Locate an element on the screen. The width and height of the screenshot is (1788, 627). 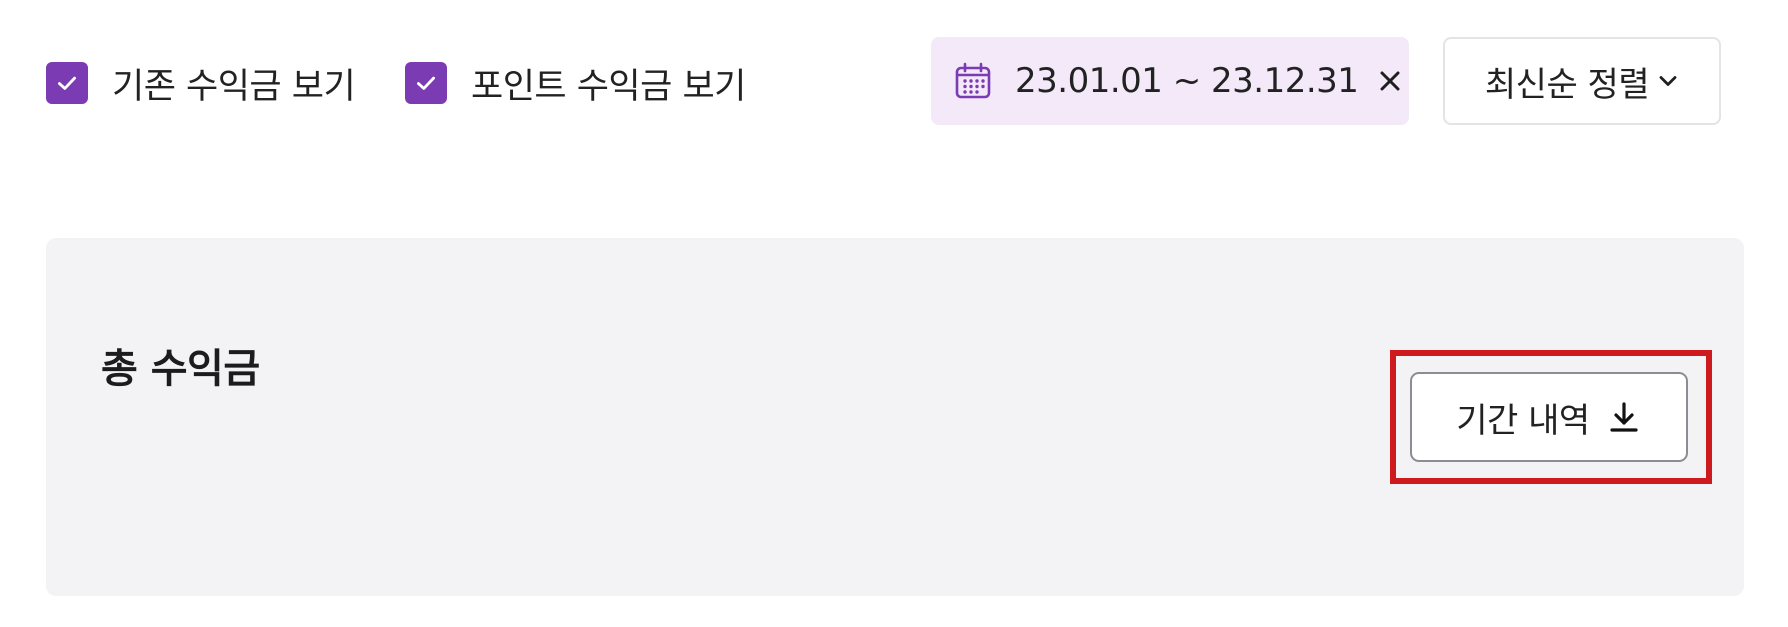
date-range-chip: 23.01.01 ~ 23.12.31 is located at coordinates (1170, 81).